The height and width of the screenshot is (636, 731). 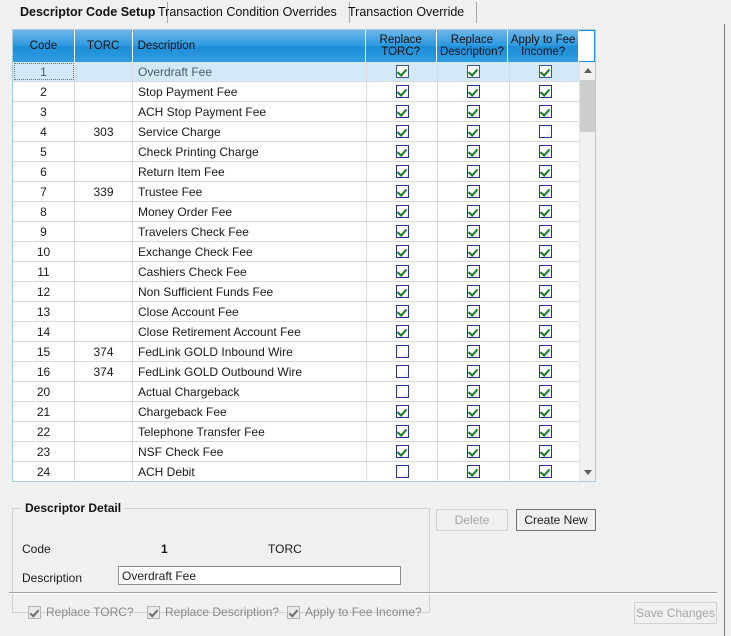 I want to click on column-header-replace-torc: Replace TORC?, so click(x=401, y=46).